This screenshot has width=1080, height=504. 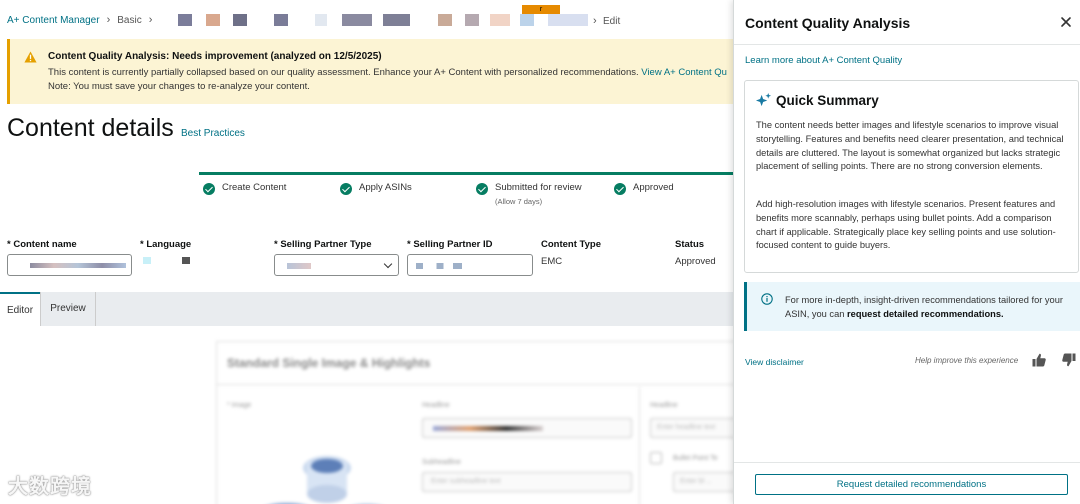 What do you see at coordinates (466, 173) in the screenshot?
I see `progress-bar` at bounding box center [466, 173].